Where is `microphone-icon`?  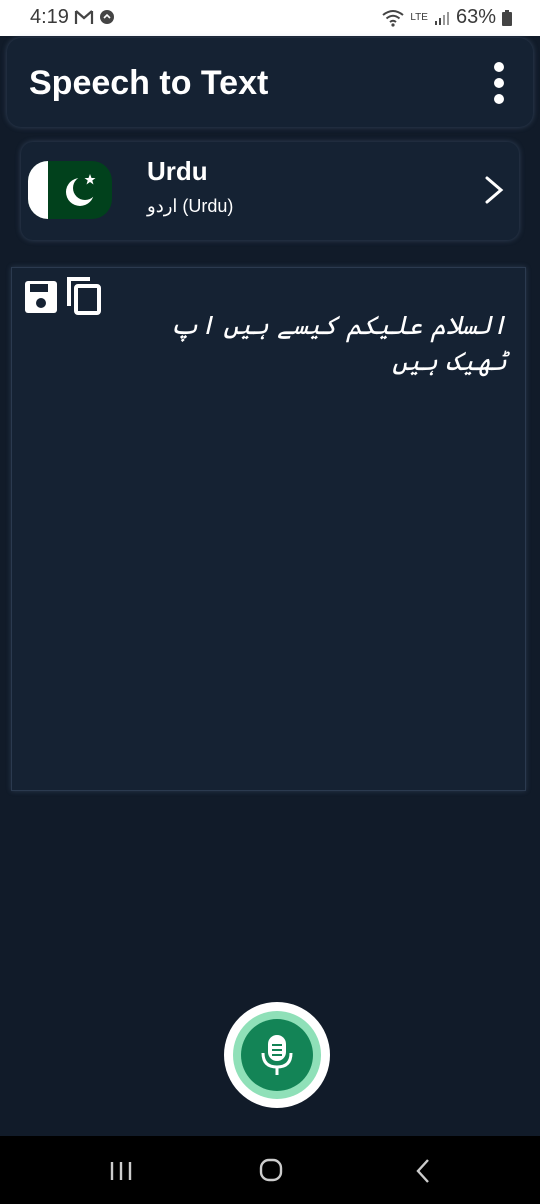 microphone-icon is located at coordinates (277, 1055).